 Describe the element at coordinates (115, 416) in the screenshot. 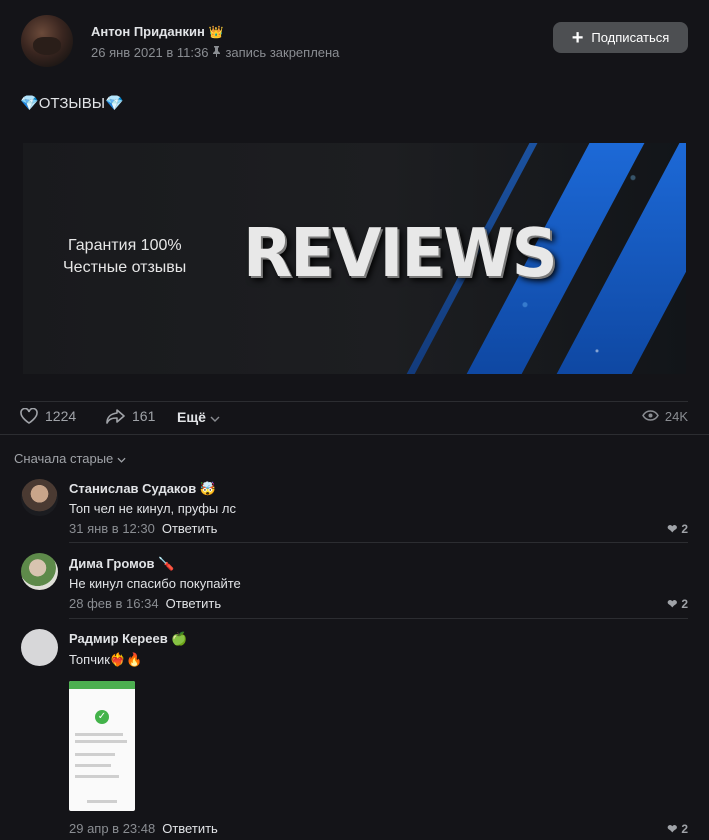

I see `share-icon` at that location.